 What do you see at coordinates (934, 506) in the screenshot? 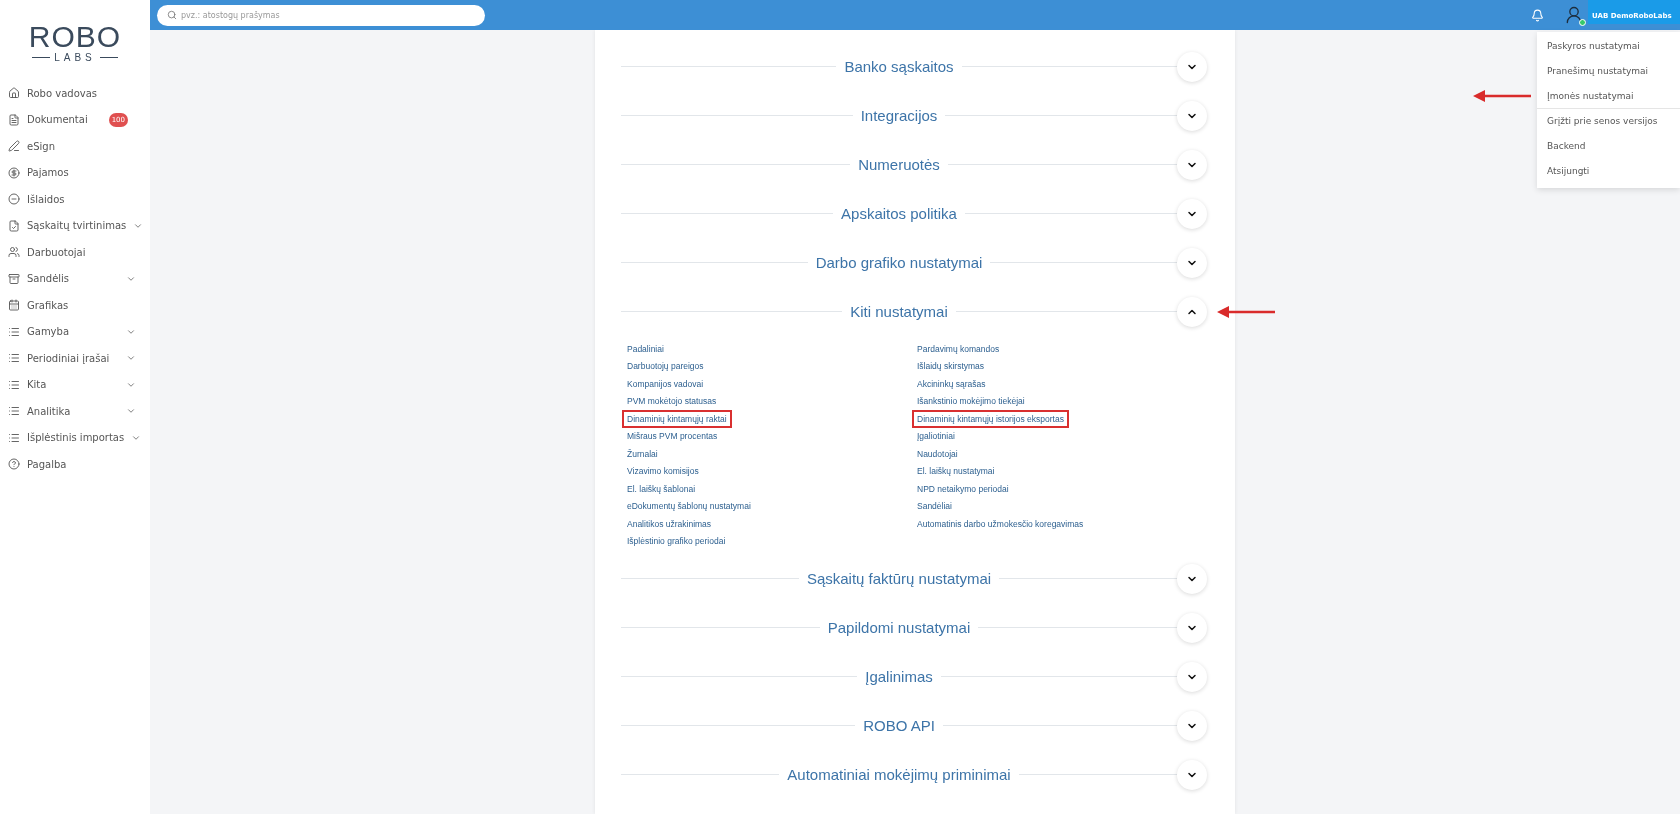
I see `settings-link: Sandėliai` at bounding box center [934, 506].